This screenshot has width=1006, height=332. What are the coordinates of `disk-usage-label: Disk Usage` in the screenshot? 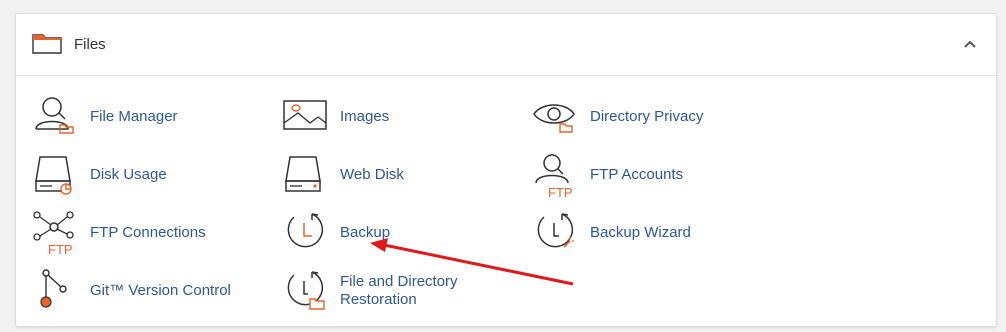 It's located at (128, 174).